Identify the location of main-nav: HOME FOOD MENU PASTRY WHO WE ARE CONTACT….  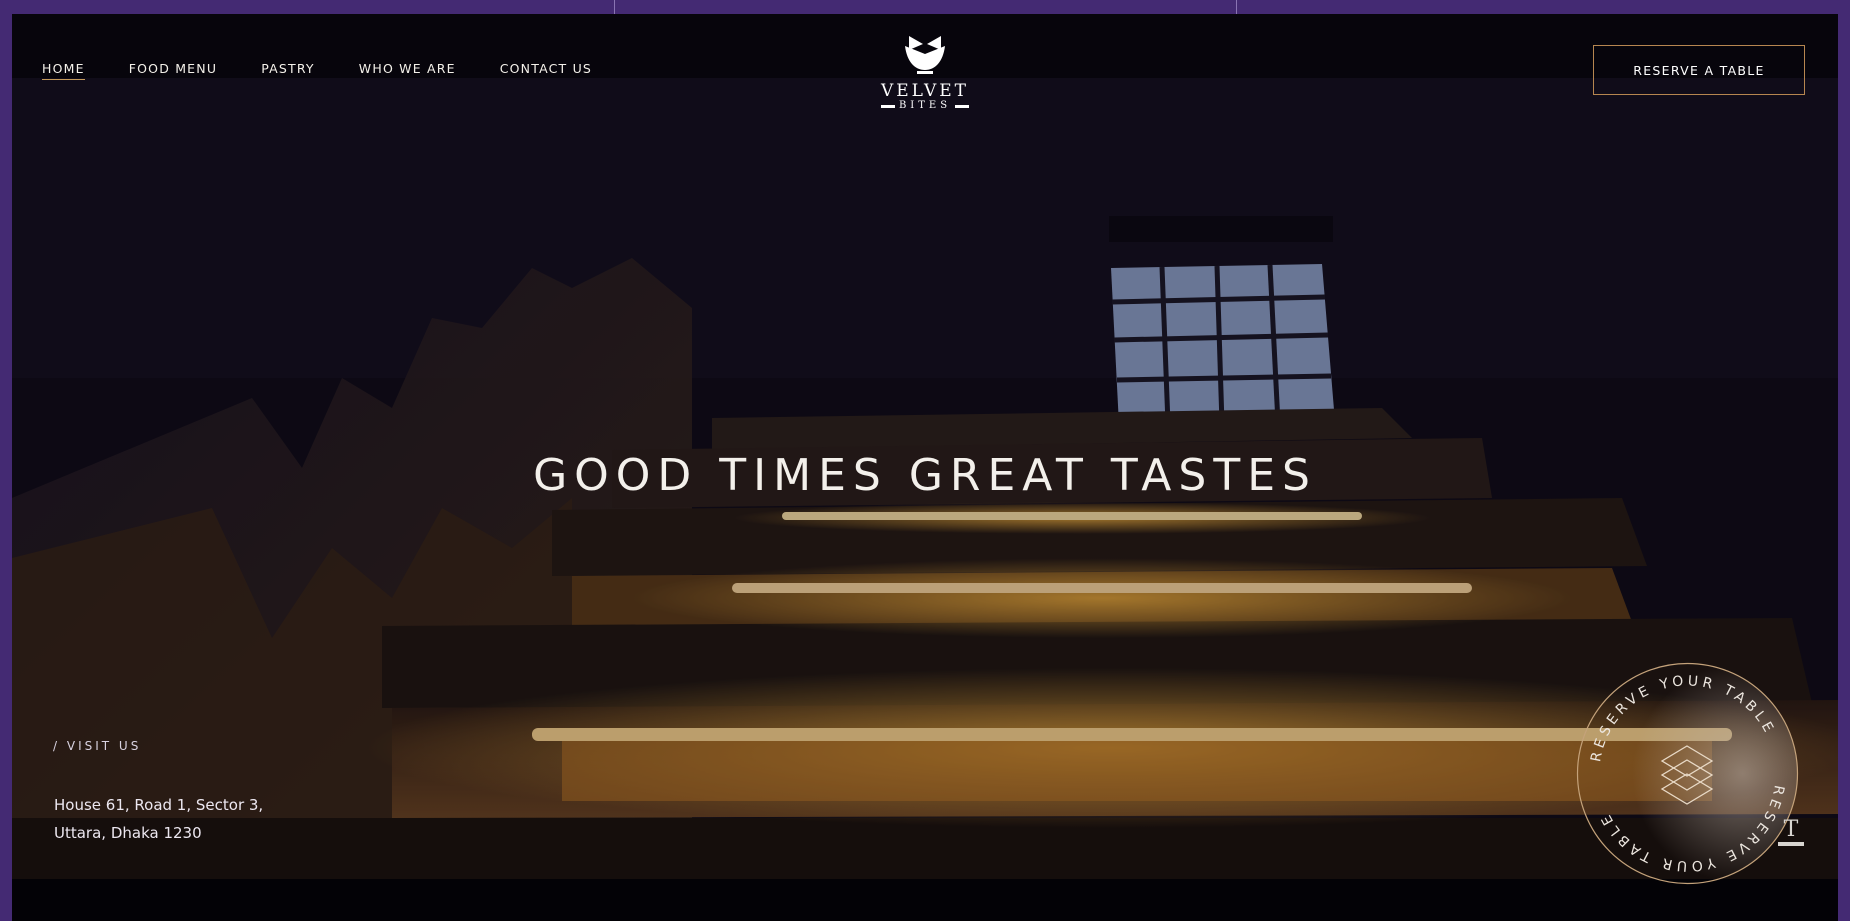
(339, 70).